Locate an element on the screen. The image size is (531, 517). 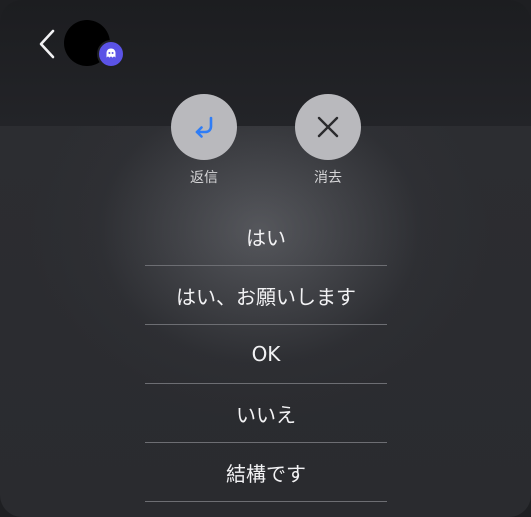
dismiss-button is located at coordinates (328, 127).